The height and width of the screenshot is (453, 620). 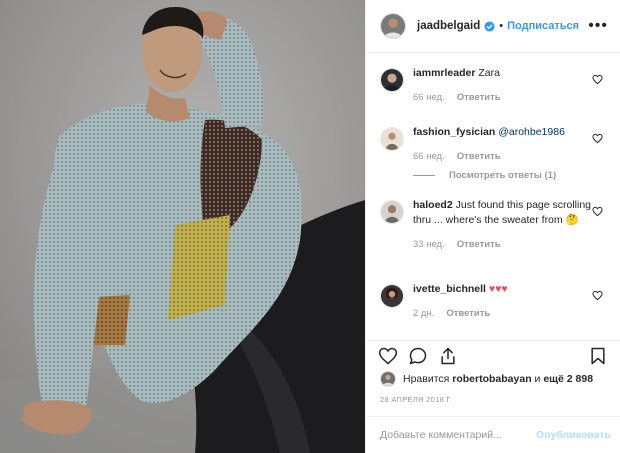 What do you see at coordinates (568, 379) in the screenshot?
I see `likes-count-link: ещё 2 898` at bounding box center [568, 379].